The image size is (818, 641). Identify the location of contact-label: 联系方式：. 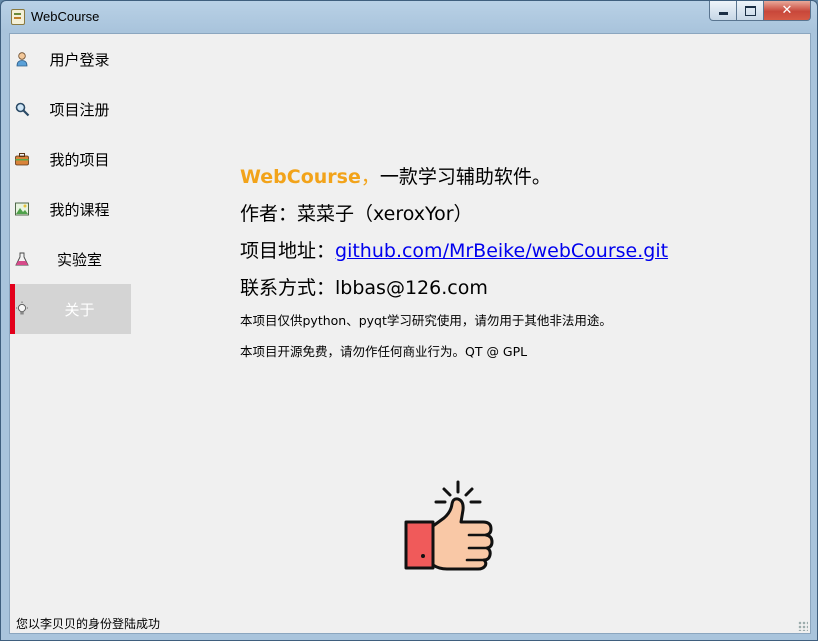
(288, 288).